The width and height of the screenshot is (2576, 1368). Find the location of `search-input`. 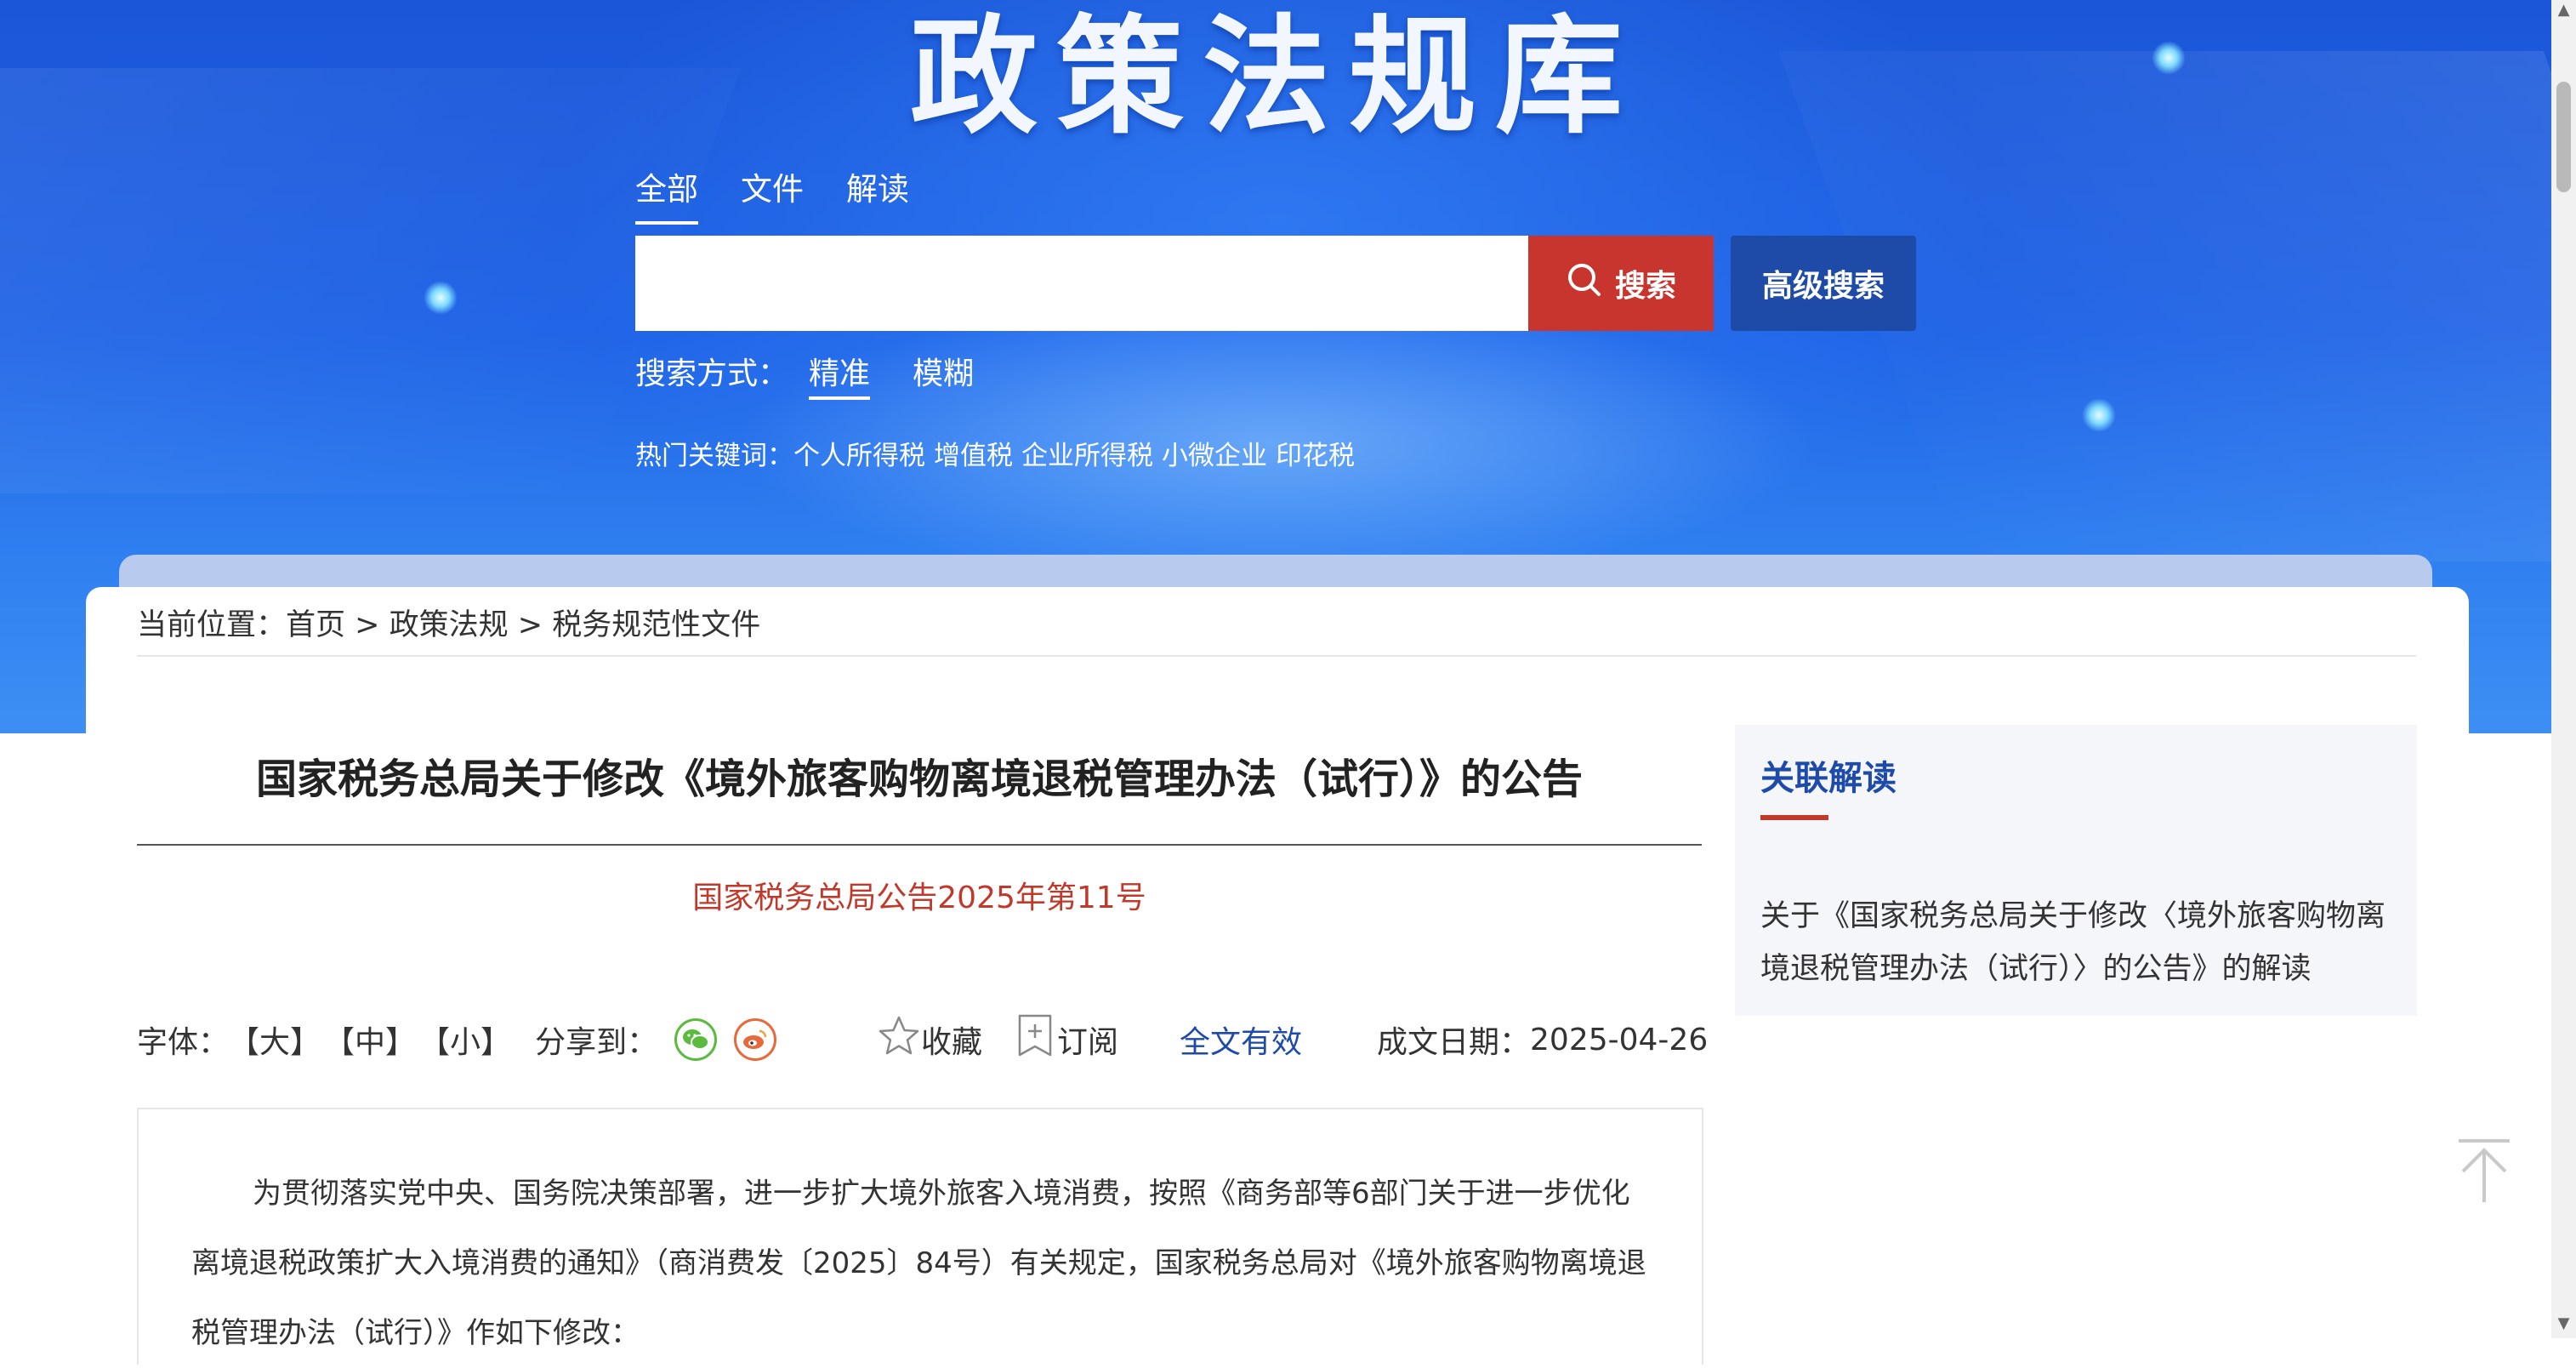

search-input is located at coordinates (1081, 283).